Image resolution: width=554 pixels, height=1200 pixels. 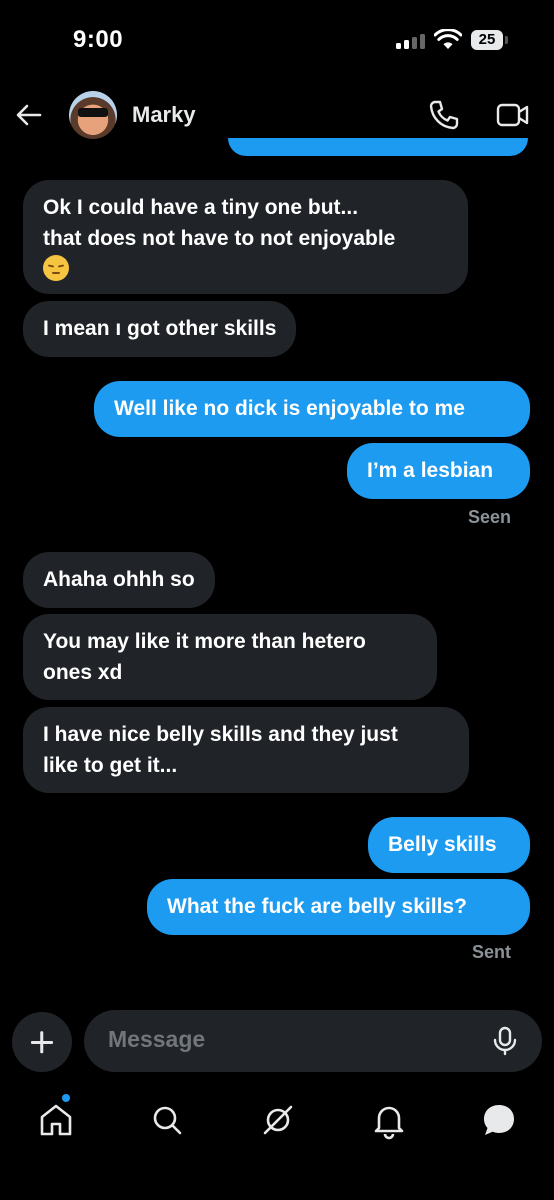 I want to click on grok-icon, so click(x=278, y=1120).